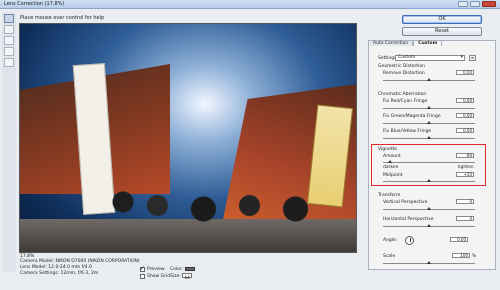  What do you see at coordinates (142, 268) in the screenshot?
I see `preview-checkbox` at bounding box center [142, 268].